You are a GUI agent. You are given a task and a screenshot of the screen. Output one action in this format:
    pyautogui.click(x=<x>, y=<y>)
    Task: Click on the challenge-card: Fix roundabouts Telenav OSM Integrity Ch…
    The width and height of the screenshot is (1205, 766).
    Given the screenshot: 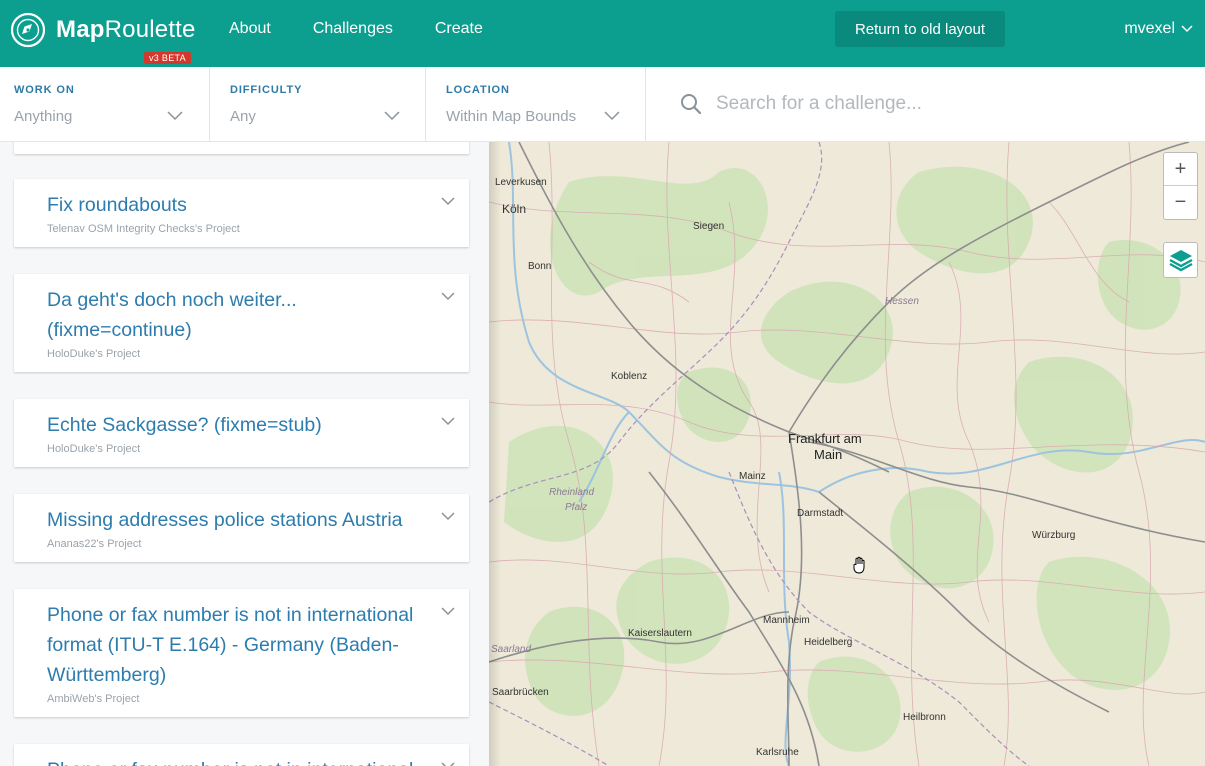 What is the action you would take?
    pyautogui.click(x=241, y=213)
    